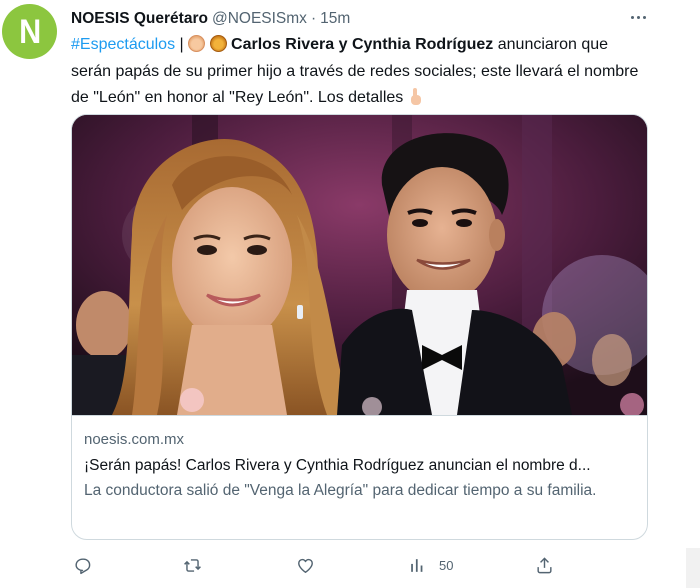 The width and height of the screenshot is (700, 588). What do you see at coordinates (415, 97) in the screenshot?
I see `pointing-down-emoji-icon` at bounding box center [415, 97].